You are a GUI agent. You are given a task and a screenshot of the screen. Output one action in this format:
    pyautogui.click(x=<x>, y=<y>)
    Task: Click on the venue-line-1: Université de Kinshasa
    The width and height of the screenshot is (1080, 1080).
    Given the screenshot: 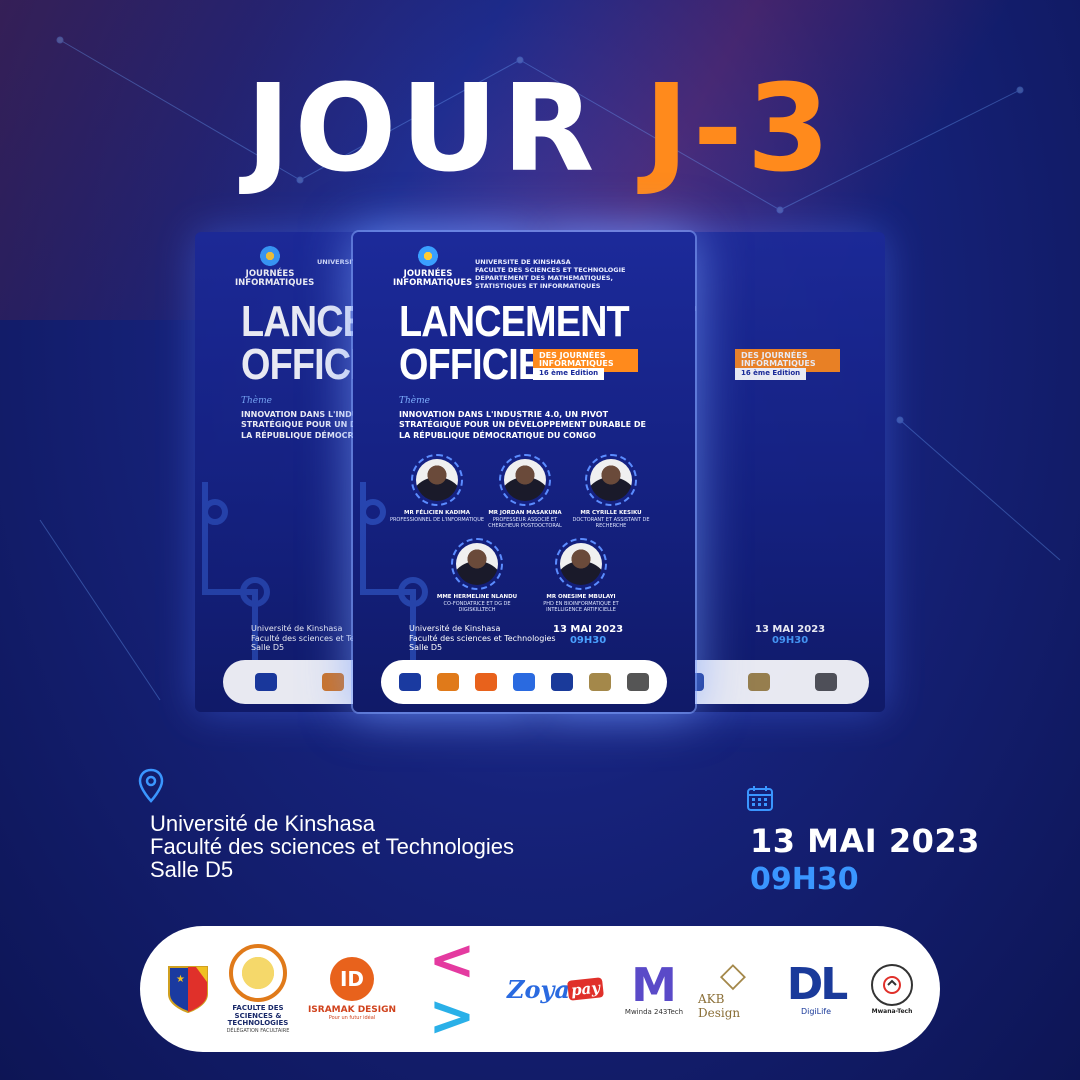 What is the action you would take?
    pyautogui.click(x=263, y=823)
    